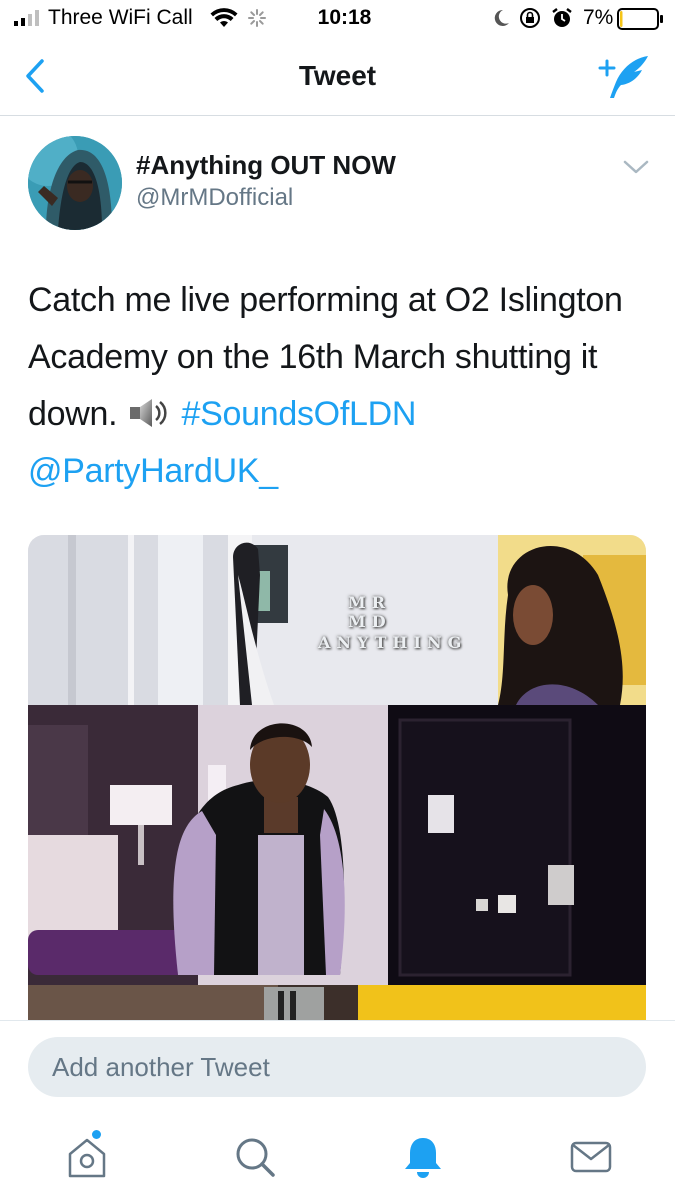 This screenshot has height=1200, width=675. I want to click on user-handle: @MrMDofficial, so click(214, 198).